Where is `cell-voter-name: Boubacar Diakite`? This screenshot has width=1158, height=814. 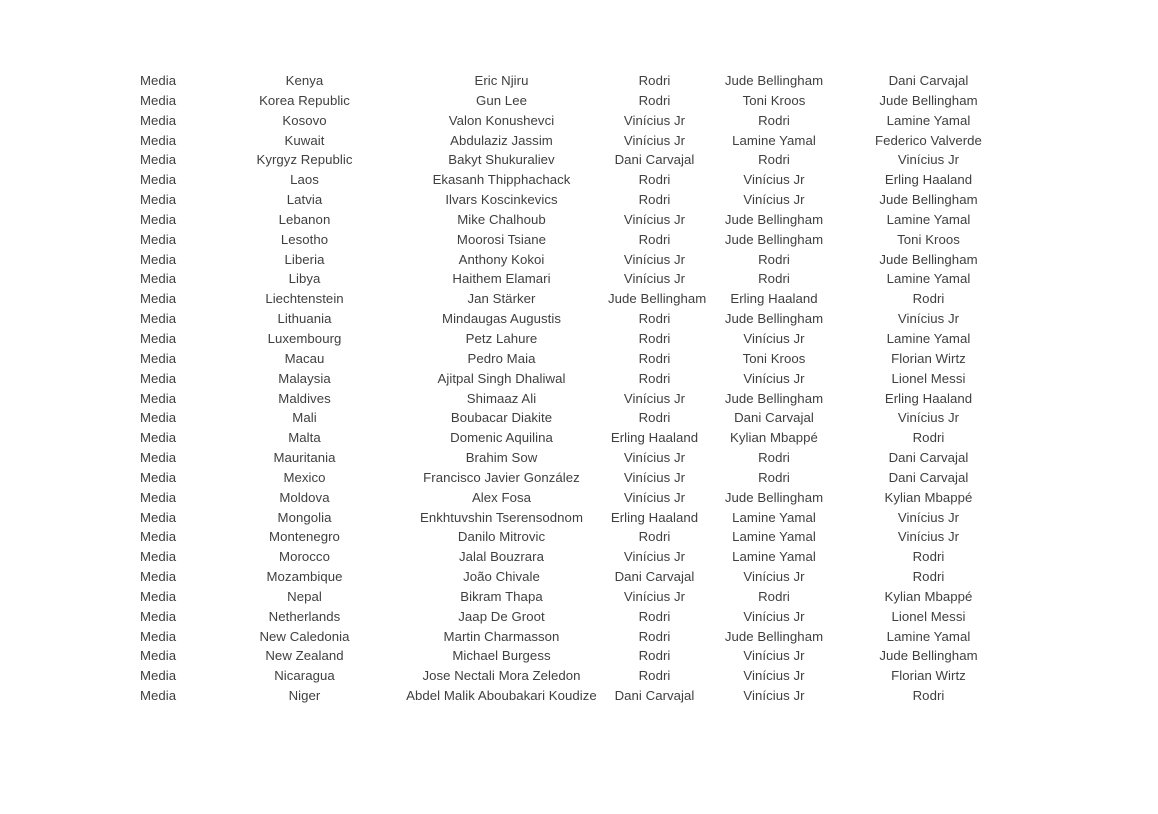
cell-voter-name: Boubacar Diakite is located at coordinates (501, 418).